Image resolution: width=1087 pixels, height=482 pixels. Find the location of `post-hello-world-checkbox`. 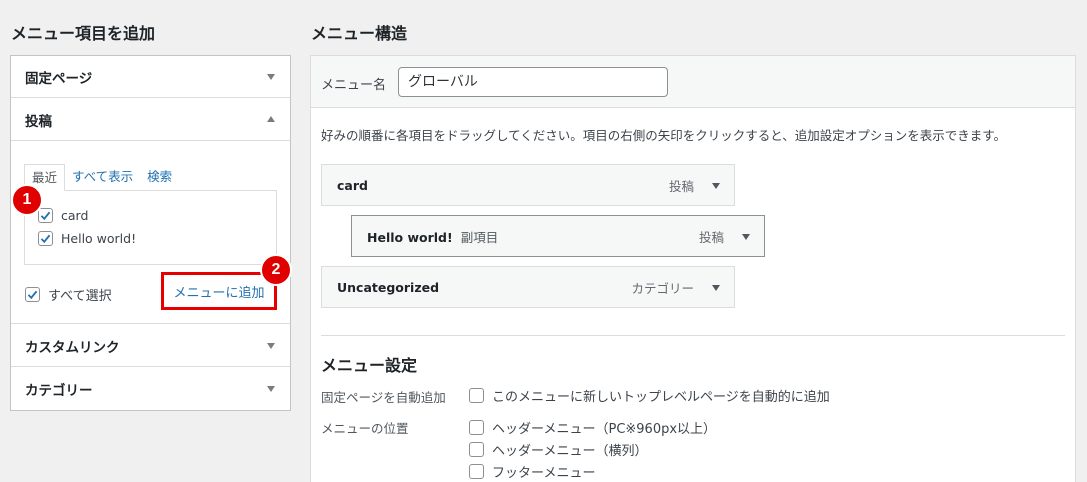

post-hello-world-checkbox is located at coordinates (45, 238).